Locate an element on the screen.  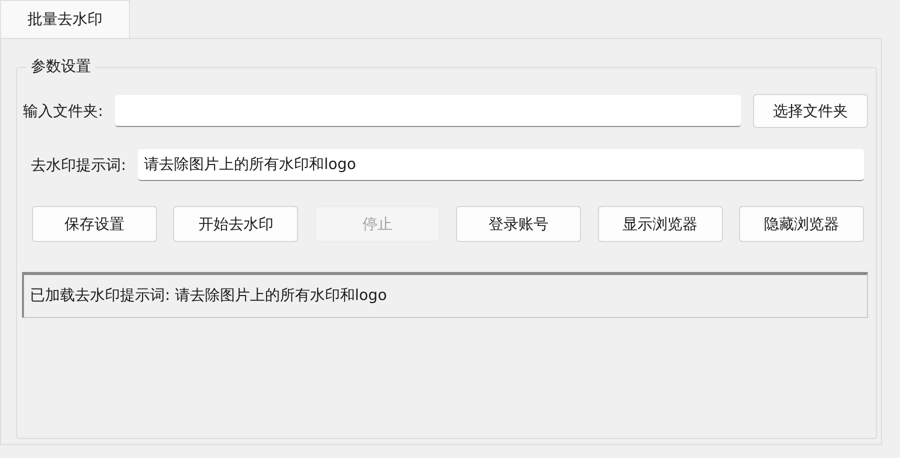
tab: 批量去水印 is located at coordinates (65, 19).